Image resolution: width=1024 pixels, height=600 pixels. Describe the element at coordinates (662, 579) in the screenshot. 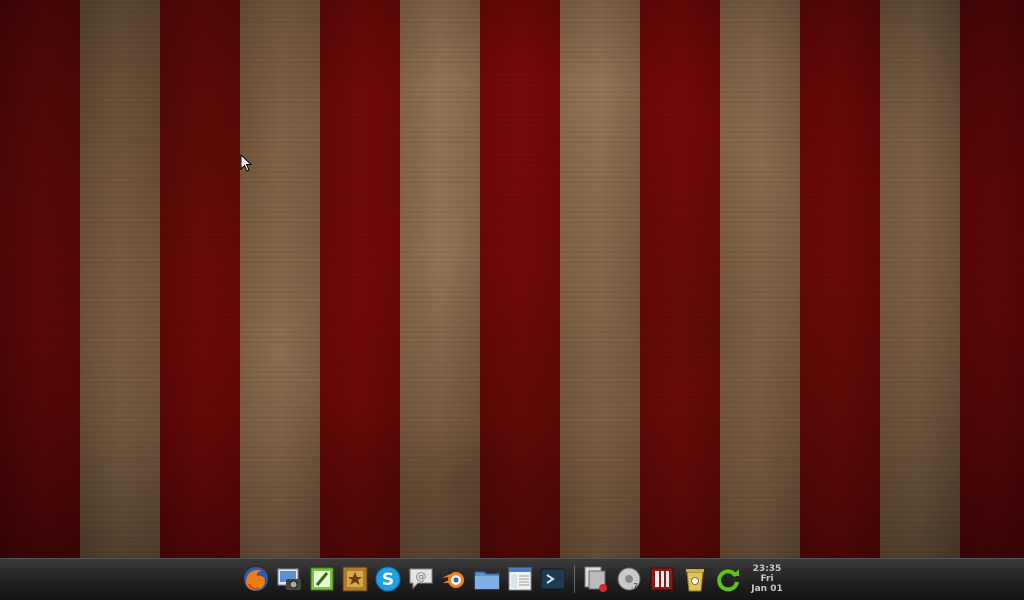

I see `app-launcher-icon` at that location.